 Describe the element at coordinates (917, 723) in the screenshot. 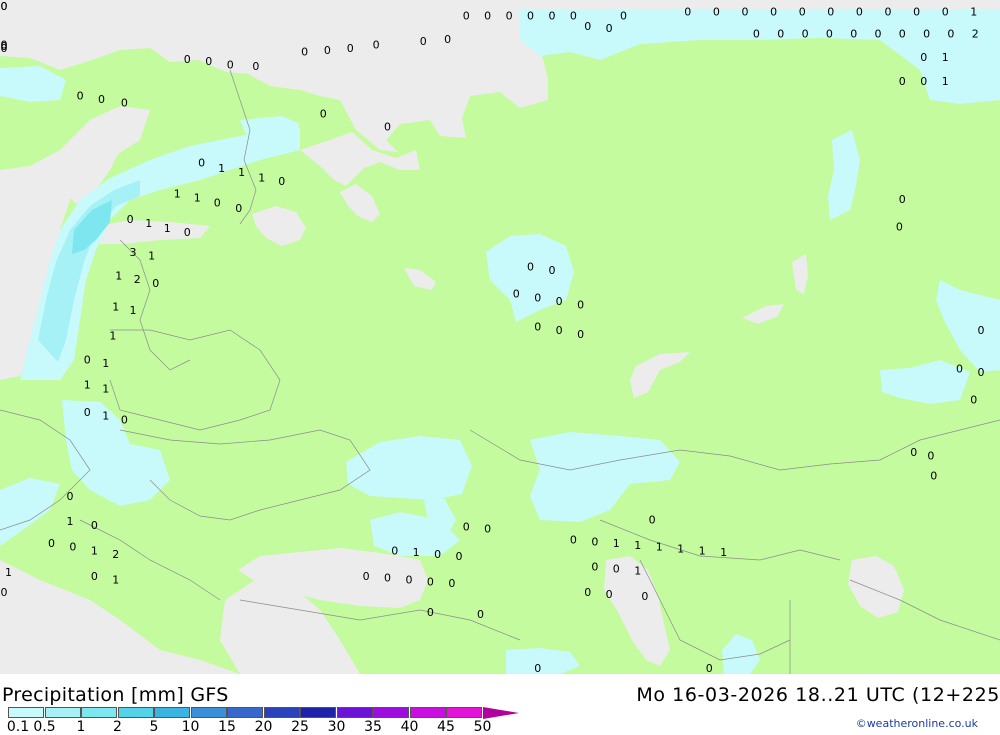

I see `credit-link: ©weatheronline.co.uk` at that location.